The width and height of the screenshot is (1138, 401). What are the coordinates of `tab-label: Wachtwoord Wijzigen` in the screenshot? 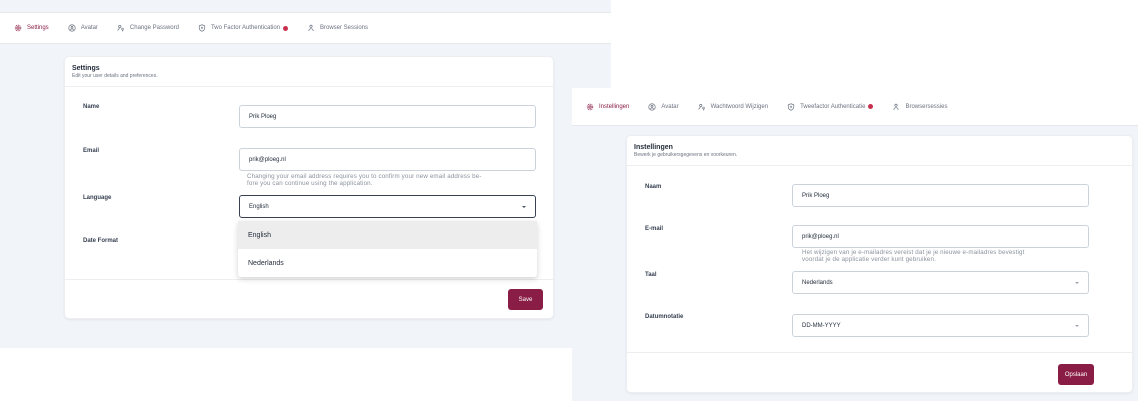 It's located at (739, 106).